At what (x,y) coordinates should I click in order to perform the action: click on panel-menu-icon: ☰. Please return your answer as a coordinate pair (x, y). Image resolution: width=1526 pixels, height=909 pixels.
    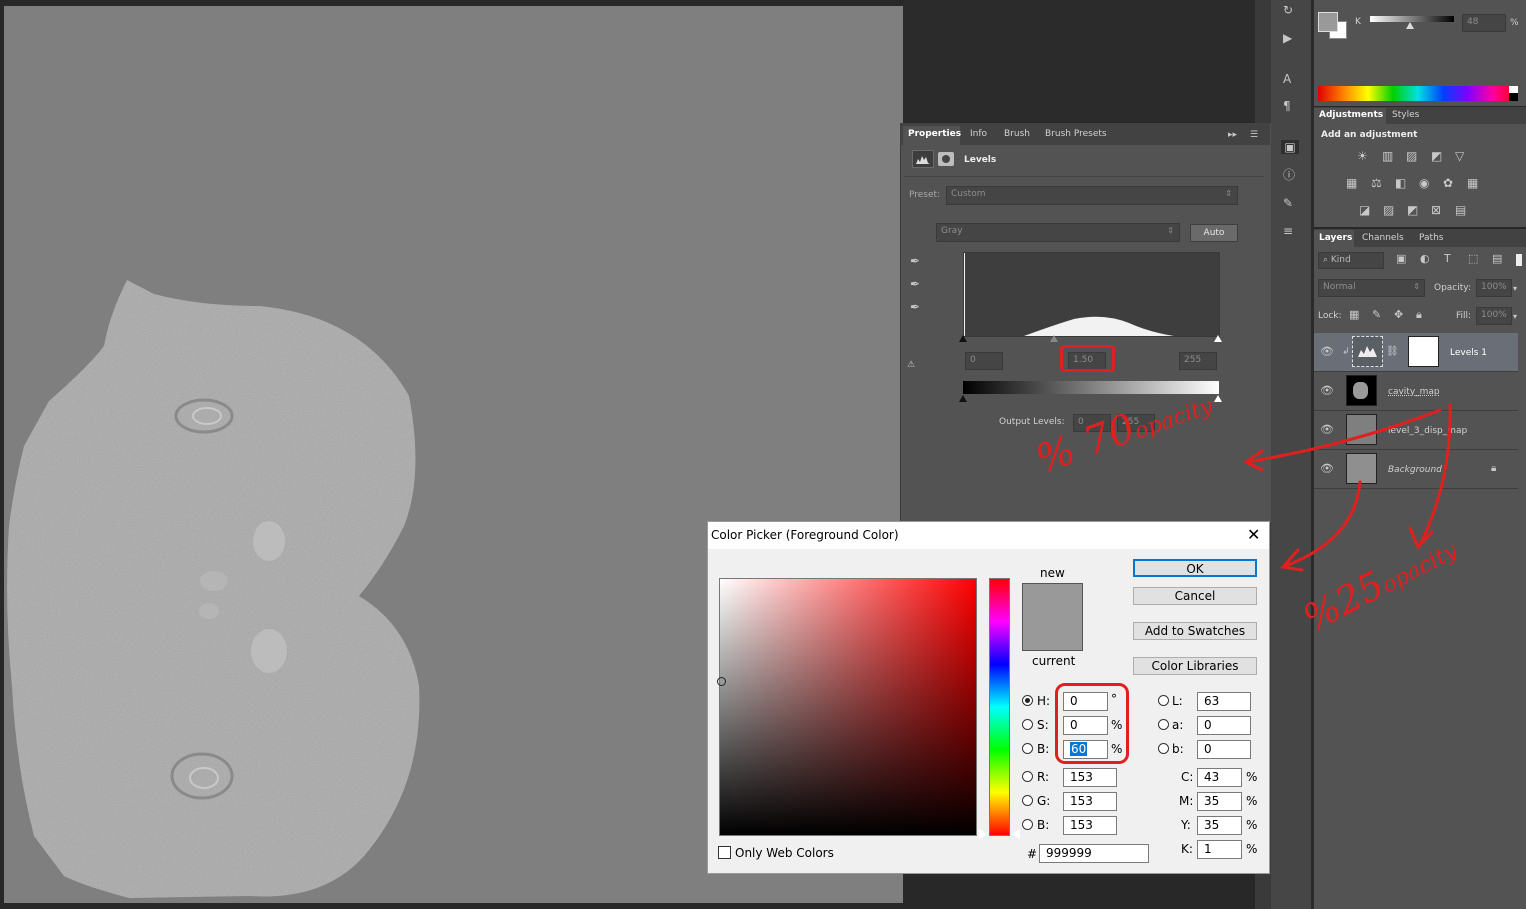
    Looking at the image, I should click on (1254, 135).